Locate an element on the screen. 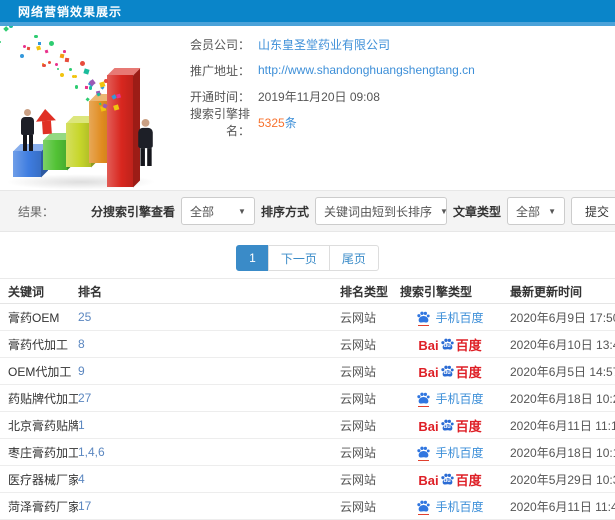 The height and width of the screenshot is (520, 615). updated-value: 2020年6月10日 13:40 is located at coordinates (562, 344).